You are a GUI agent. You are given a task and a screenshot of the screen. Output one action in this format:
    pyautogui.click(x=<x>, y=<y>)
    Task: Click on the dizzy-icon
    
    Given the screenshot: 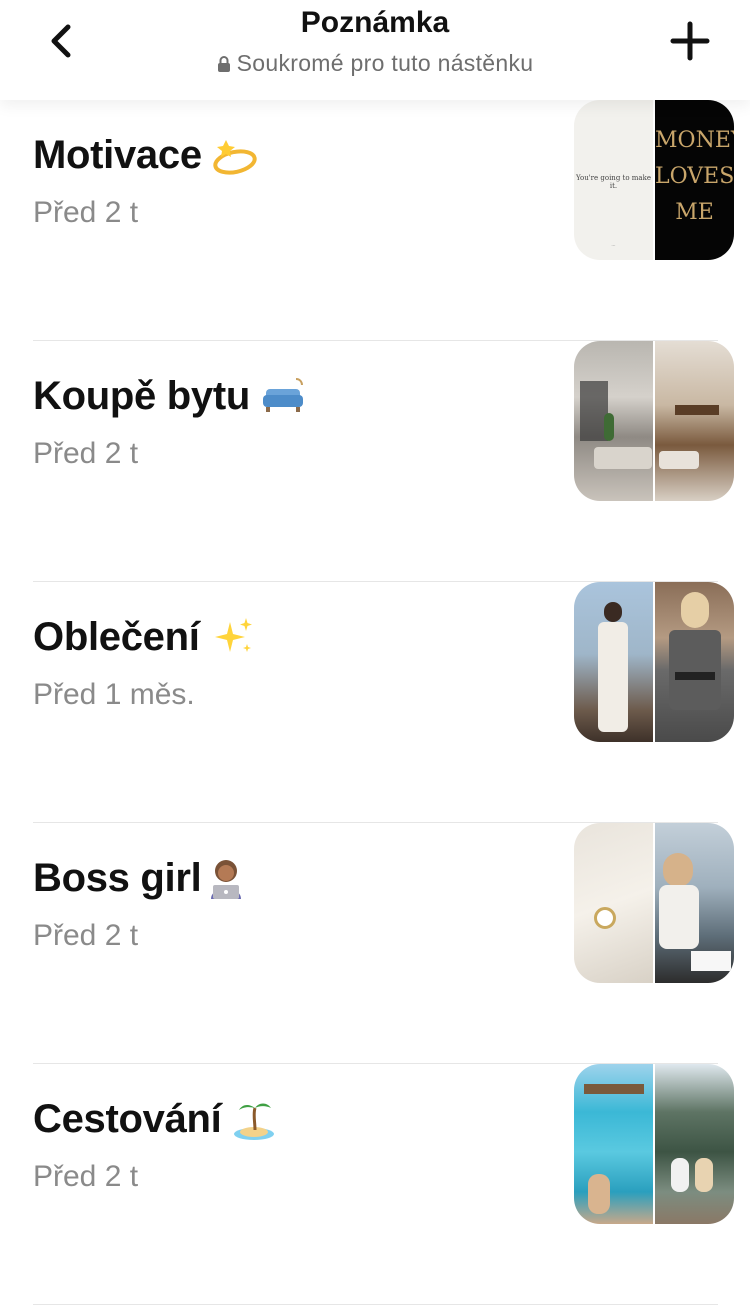 What is the action you would take?
    pyautogui.click(x=235, y=157)
    